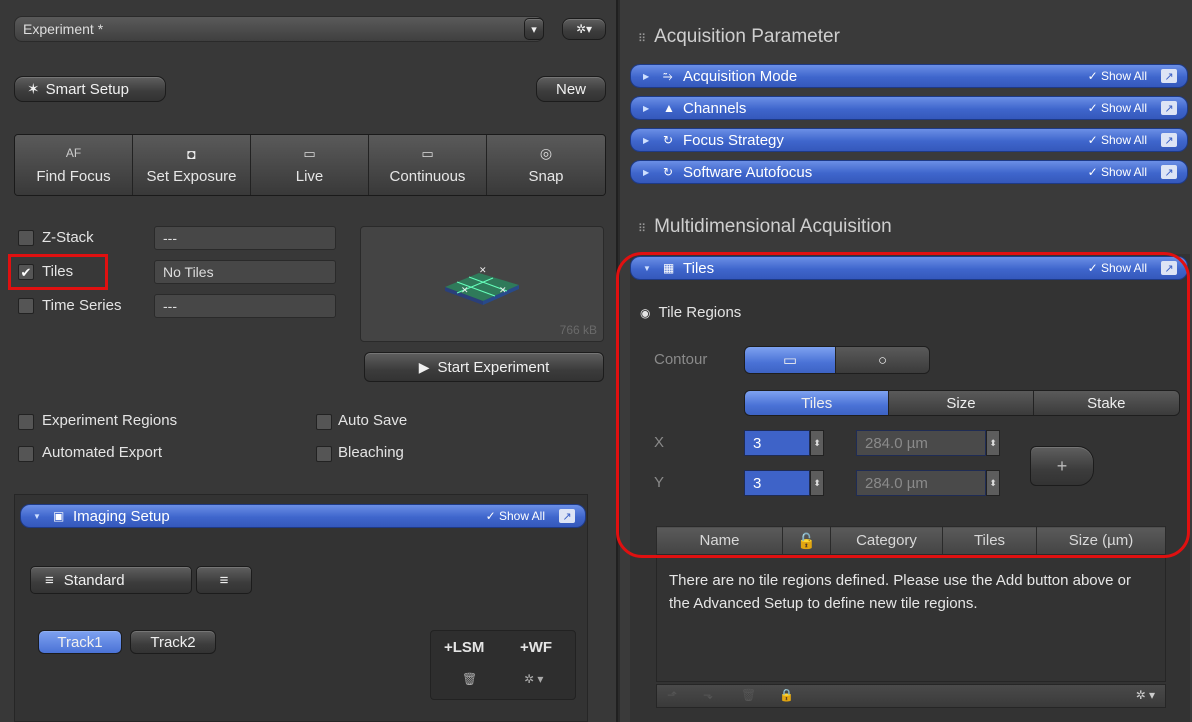 This screenshot has width=1192, height=722. What do you see at coordinates (469, 679) in the screenshot?
I see `delete-track-icon: 🗑` at bounding box center [469, 679].